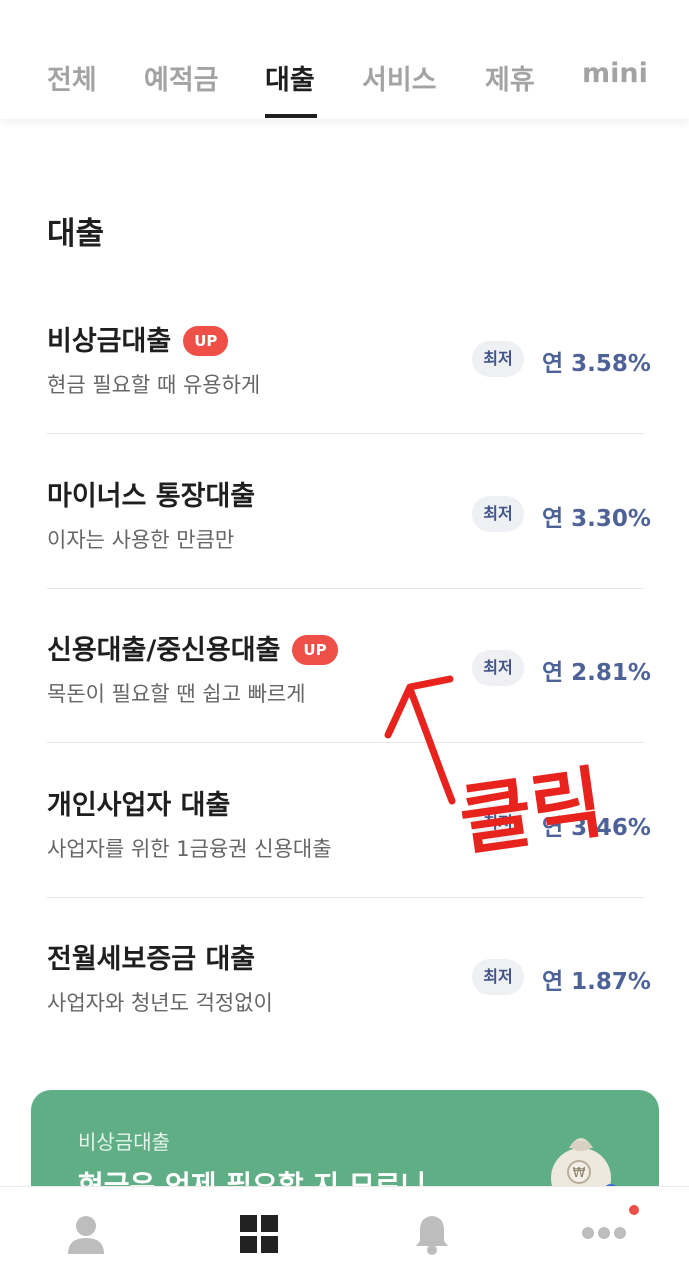 The image size is (689, 1281). I want to click on nav-notifications, so click(431, 1234).